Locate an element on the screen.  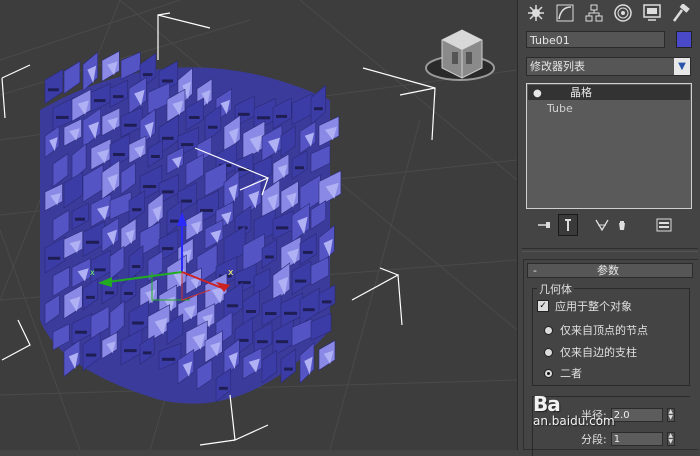
display-tab is located at coordinates (651, 12).